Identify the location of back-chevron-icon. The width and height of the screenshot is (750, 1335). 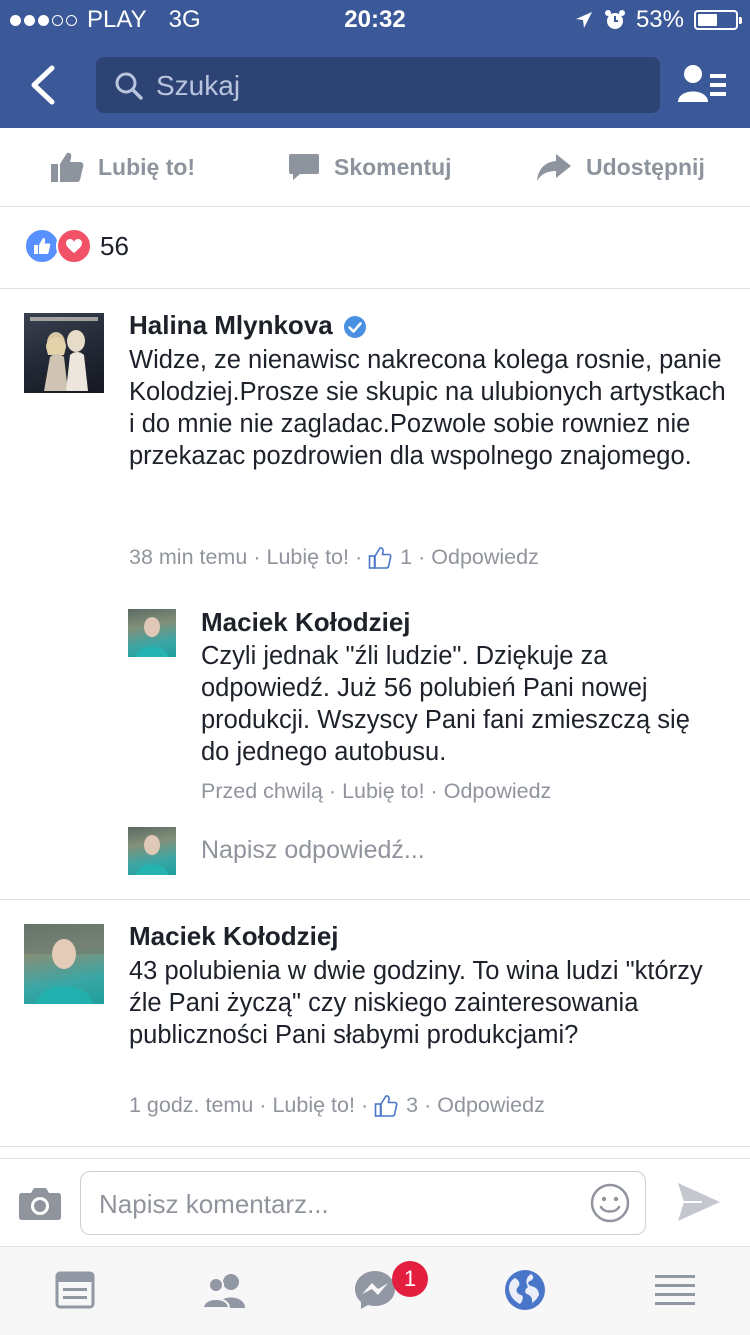
(43, 85).